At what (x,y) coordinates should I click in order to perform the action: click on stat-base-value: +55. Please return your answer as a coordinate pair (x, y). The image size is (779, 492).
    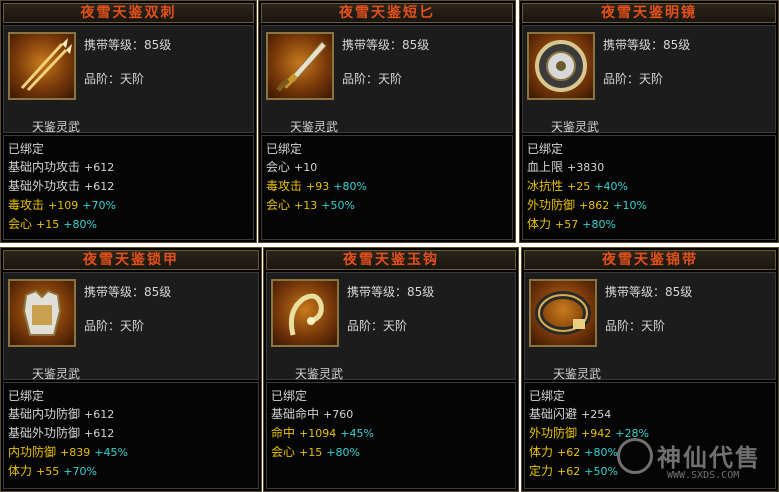
    Looking at the image, I should click on (48, 471).